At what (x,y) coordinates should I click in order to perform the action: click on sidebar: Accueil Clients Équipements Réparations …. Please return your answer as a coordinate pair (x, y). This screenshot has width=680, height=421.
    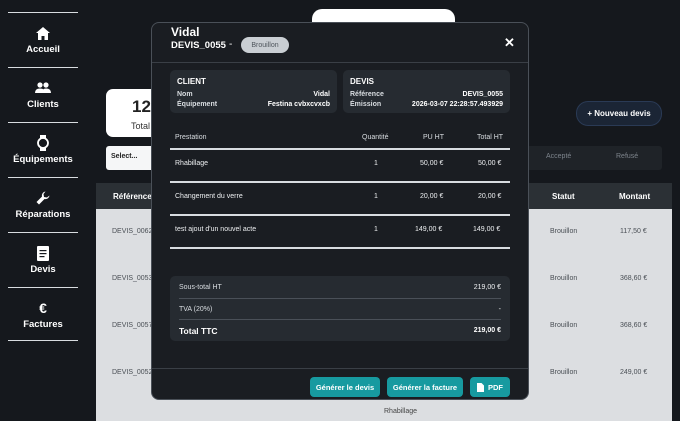
    Looking at the image, I should click on (41, 210).